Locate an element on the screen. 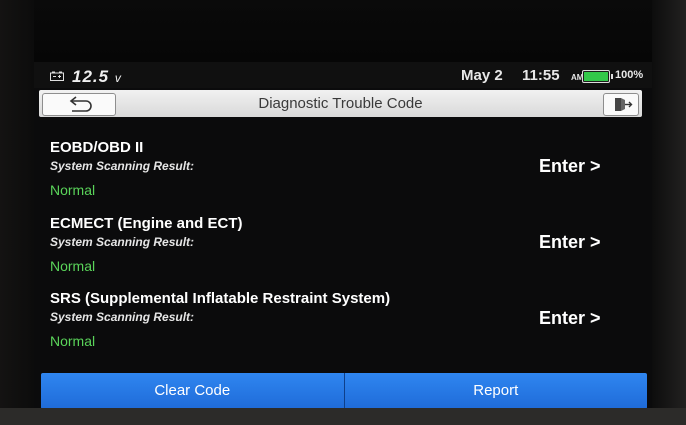 This screenshot has width=686, height=425. car-battery-icon is located at coordinates (57, 76).